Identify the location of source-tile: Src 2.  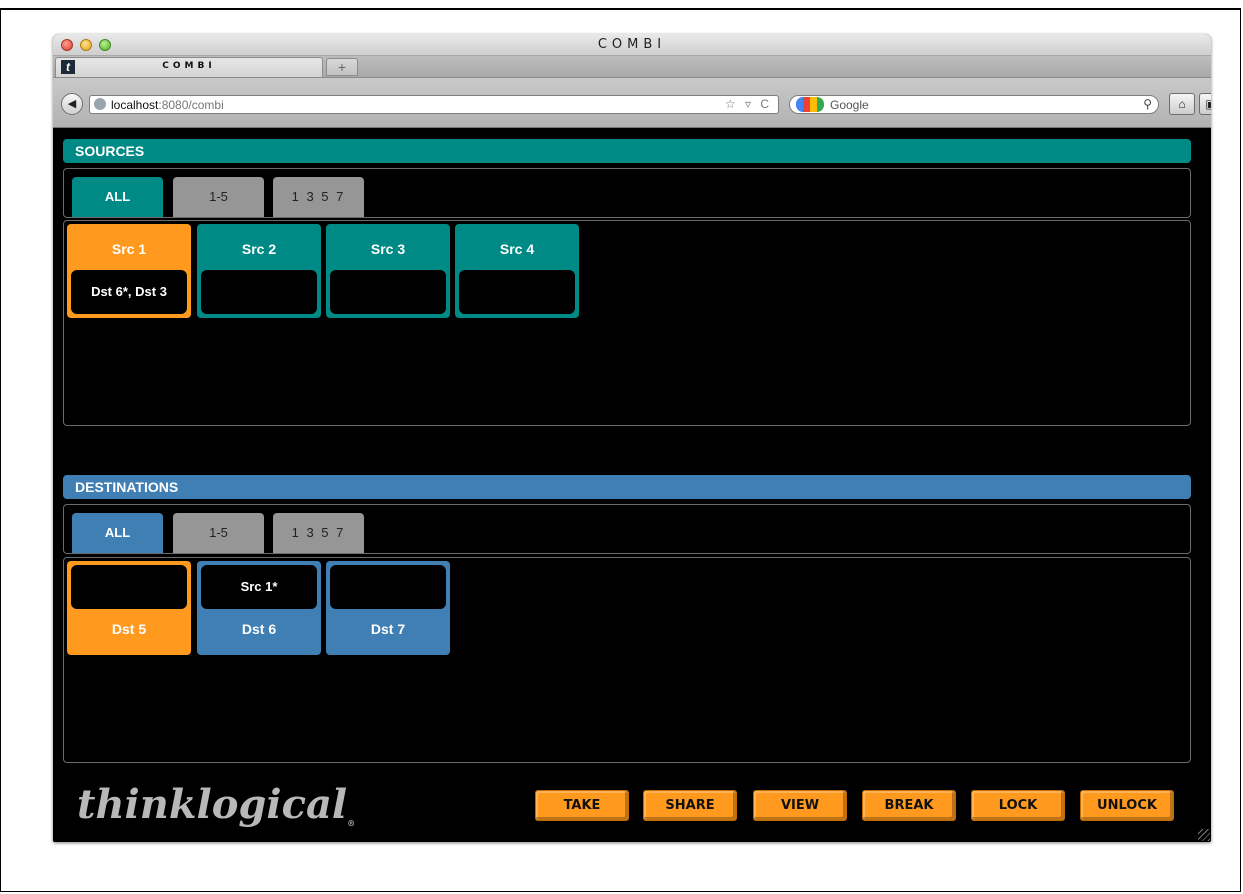
(259, 271).